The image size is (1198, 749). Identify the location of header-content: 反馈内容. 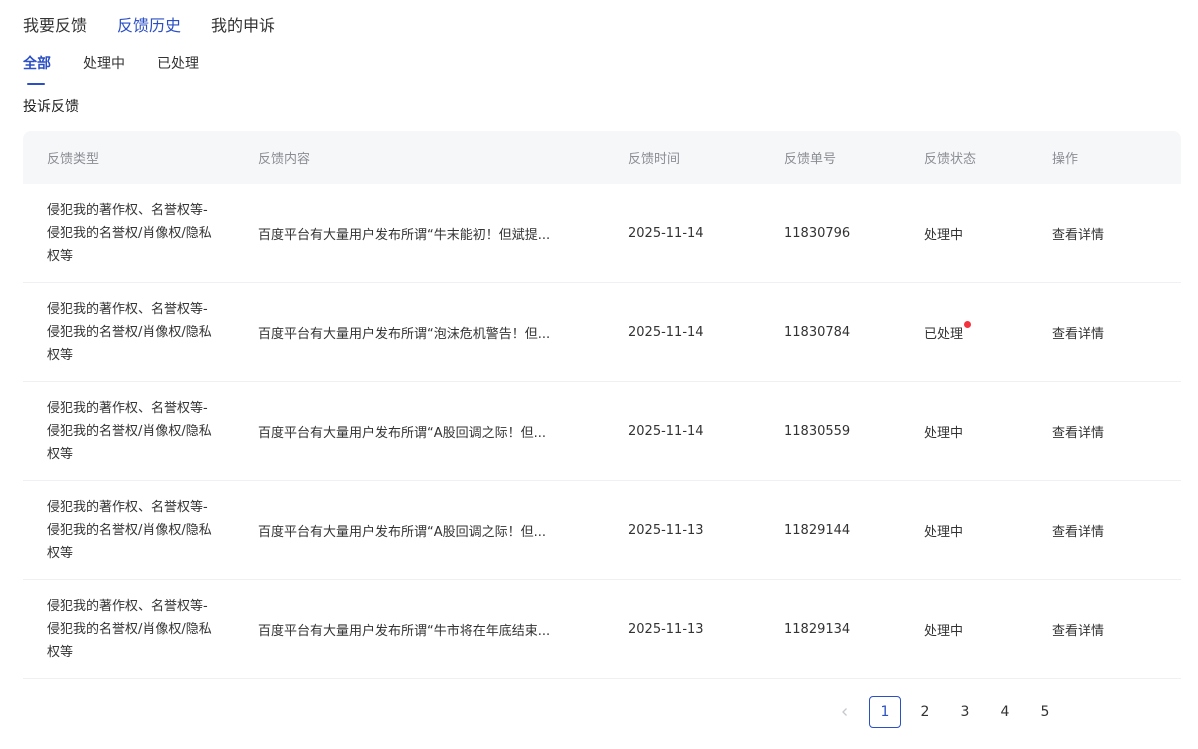
(284, 159).